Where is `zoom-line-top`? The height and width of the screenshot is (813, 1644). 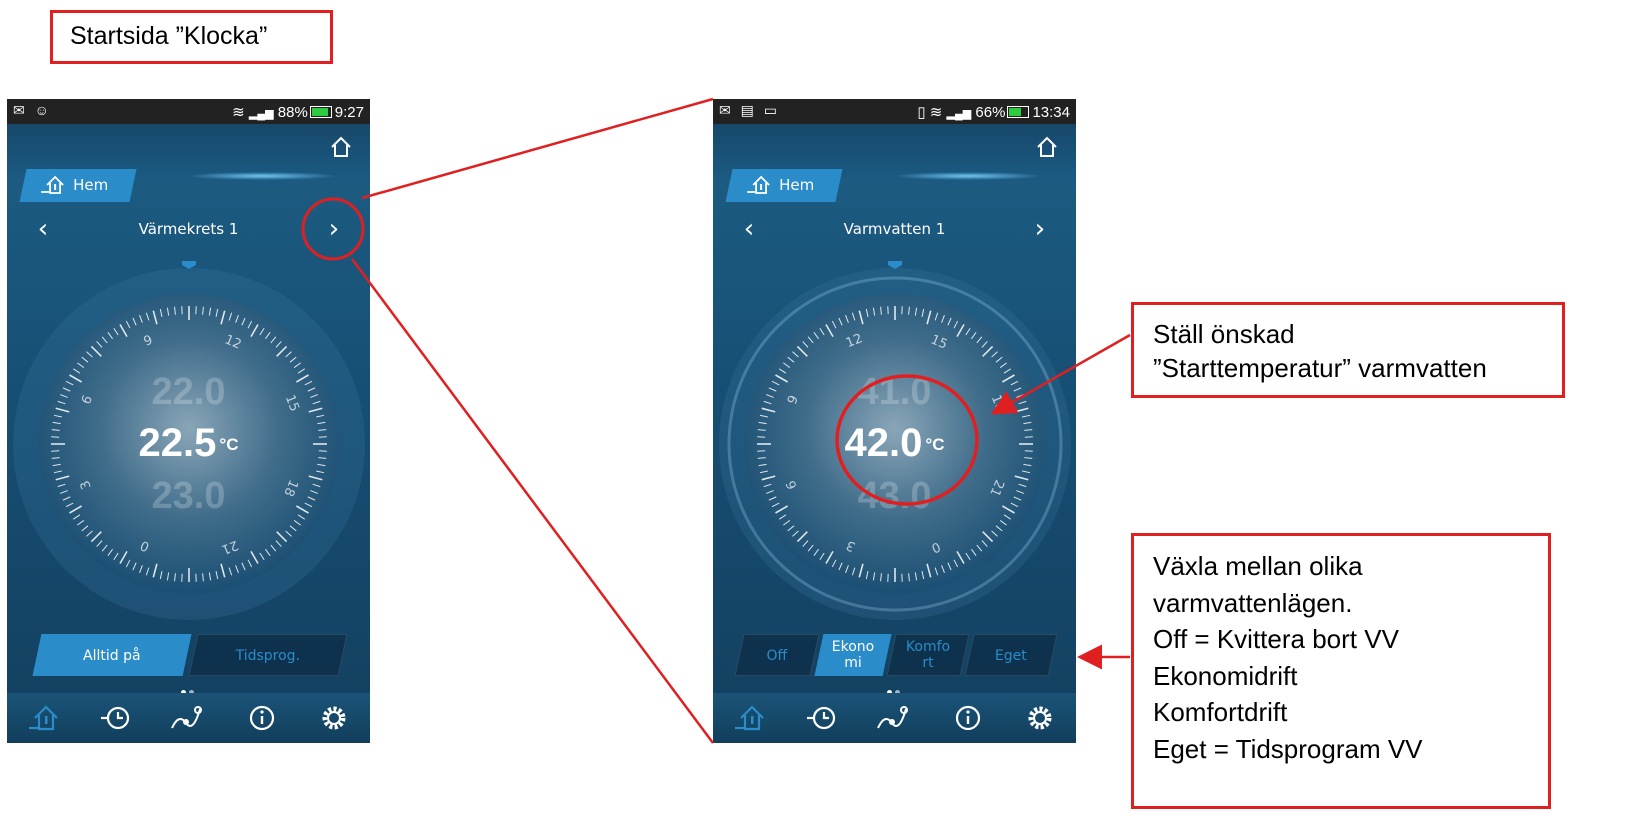 zoom-line-top is located at coordinates (537, 148).